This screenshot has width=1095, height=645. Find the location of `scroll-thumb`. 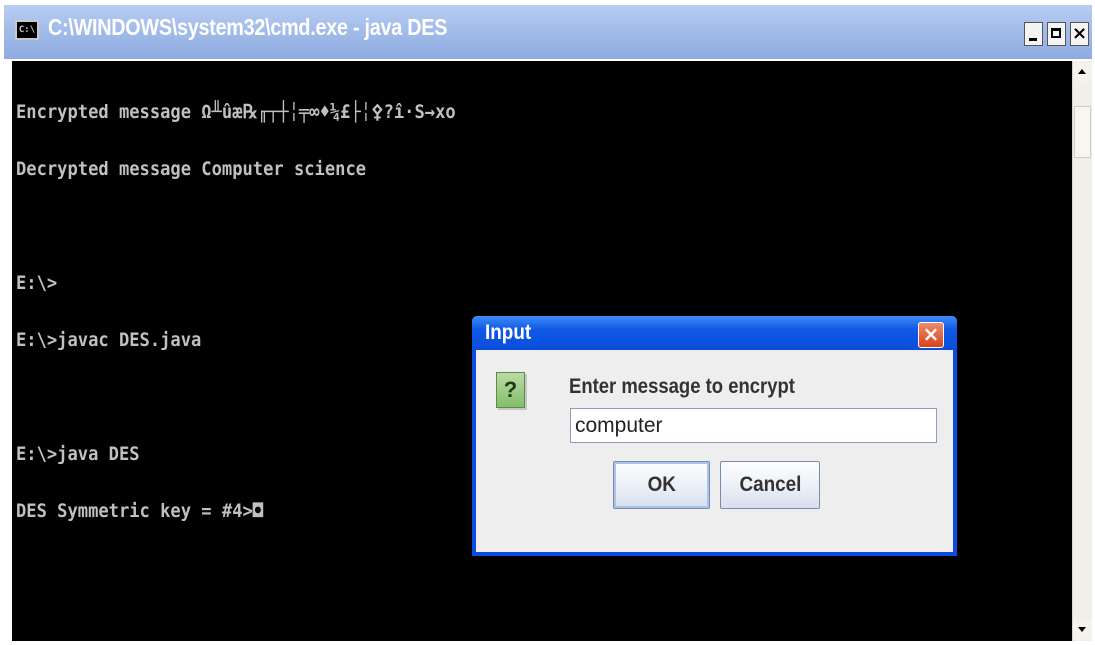

scroll-thumb is located at coordinates (1082, 132).